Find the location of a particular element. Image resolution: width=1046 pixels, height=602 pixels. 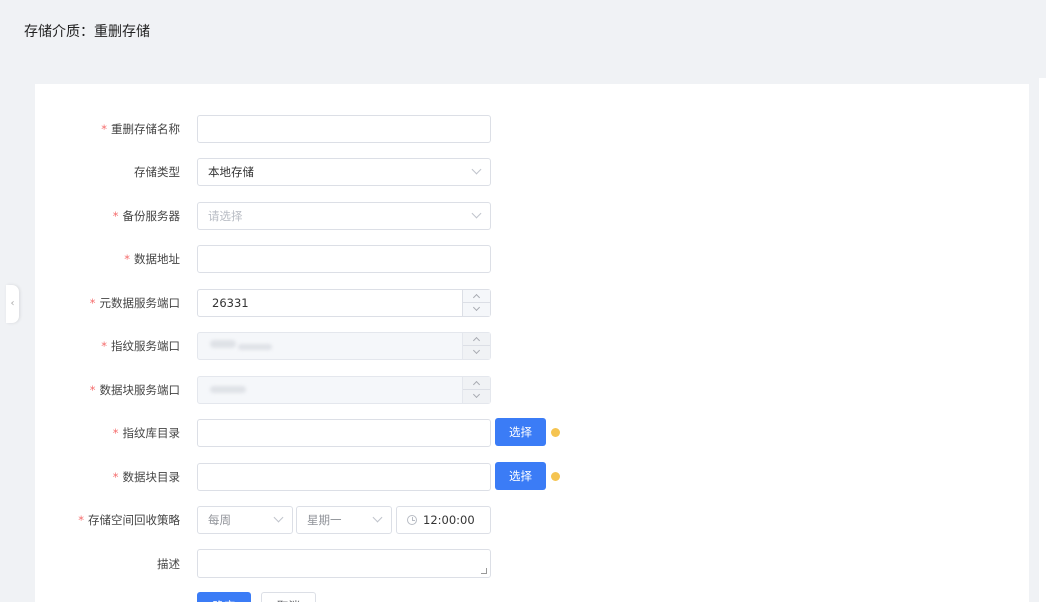

meta-port-input: 26331 is located at coordinates (344, 303).